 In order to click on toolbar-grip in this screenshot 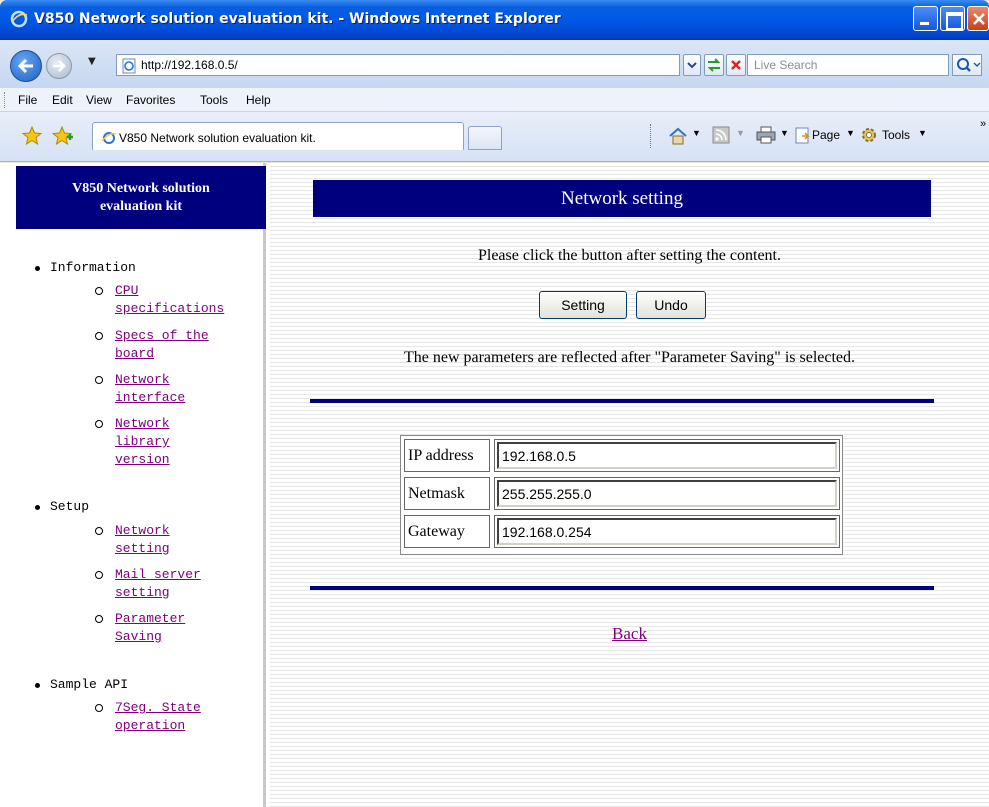, I will do `click(5, 100)`.